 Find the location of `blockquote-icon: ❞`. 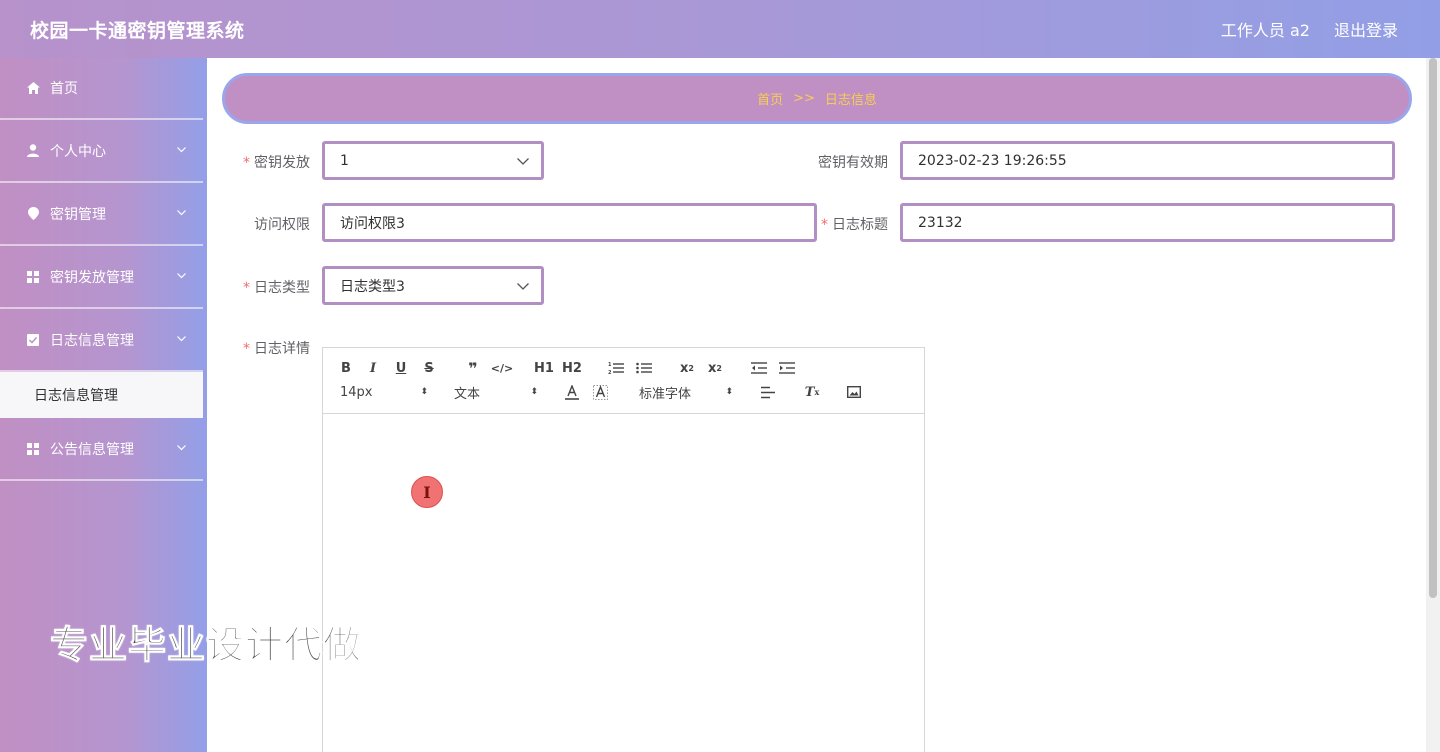

blockquote-icon: ❞ is located at coordinates (473, 368).